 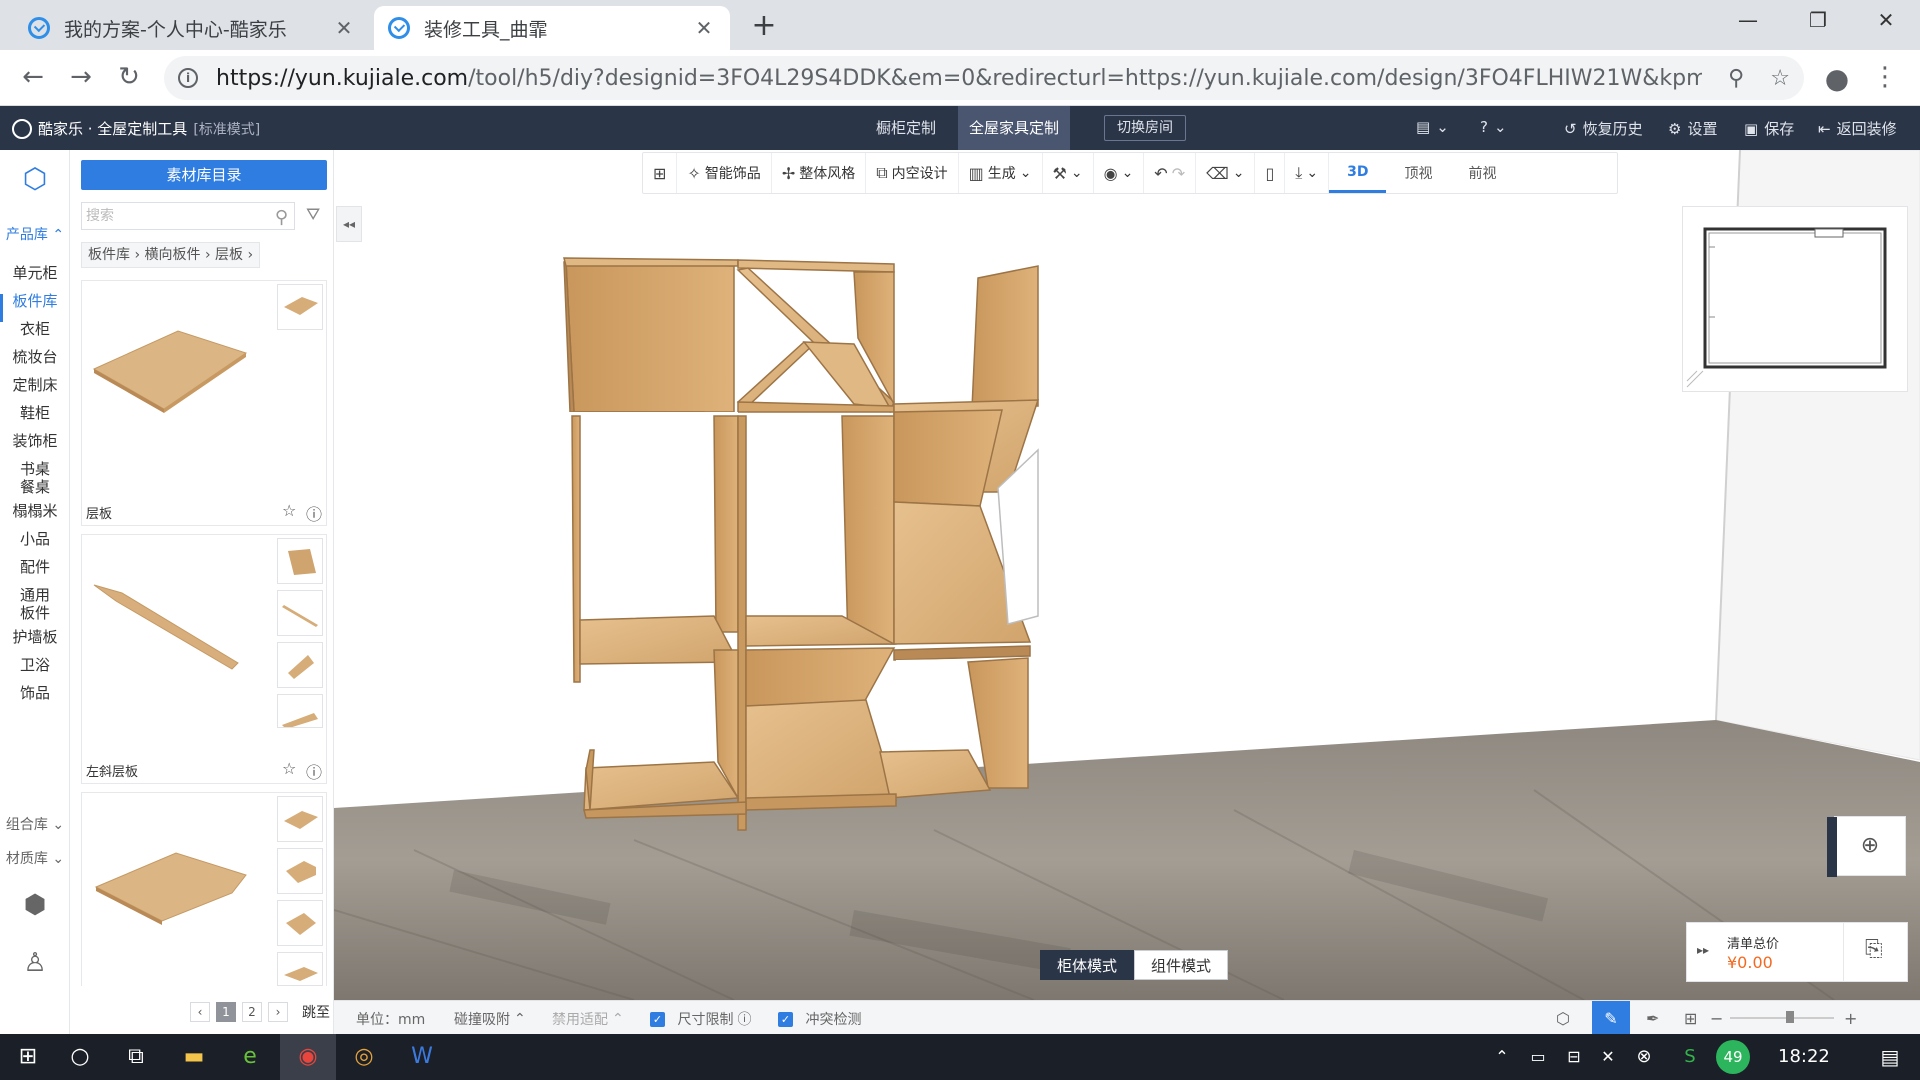 I want to click on menu-kebab-icon: ⋮, so click(x=1885, y=77).